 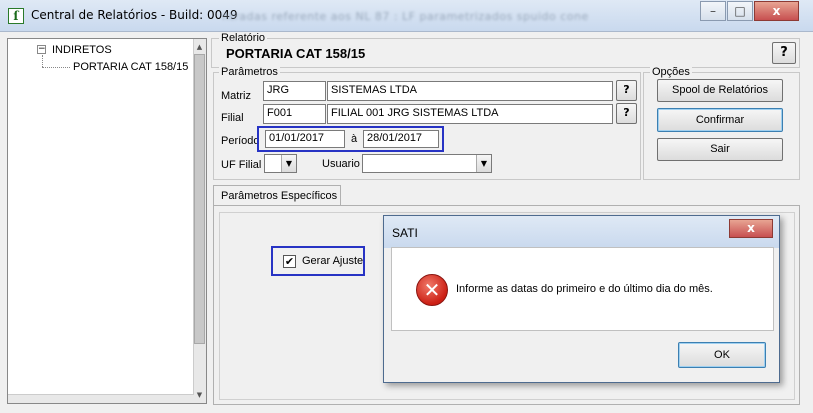 What do you see at coordinates (134, 15) in the screenshot?
I see `window-title: Central de Relatórios - Build: 0049` at bounding box center [134, 15].